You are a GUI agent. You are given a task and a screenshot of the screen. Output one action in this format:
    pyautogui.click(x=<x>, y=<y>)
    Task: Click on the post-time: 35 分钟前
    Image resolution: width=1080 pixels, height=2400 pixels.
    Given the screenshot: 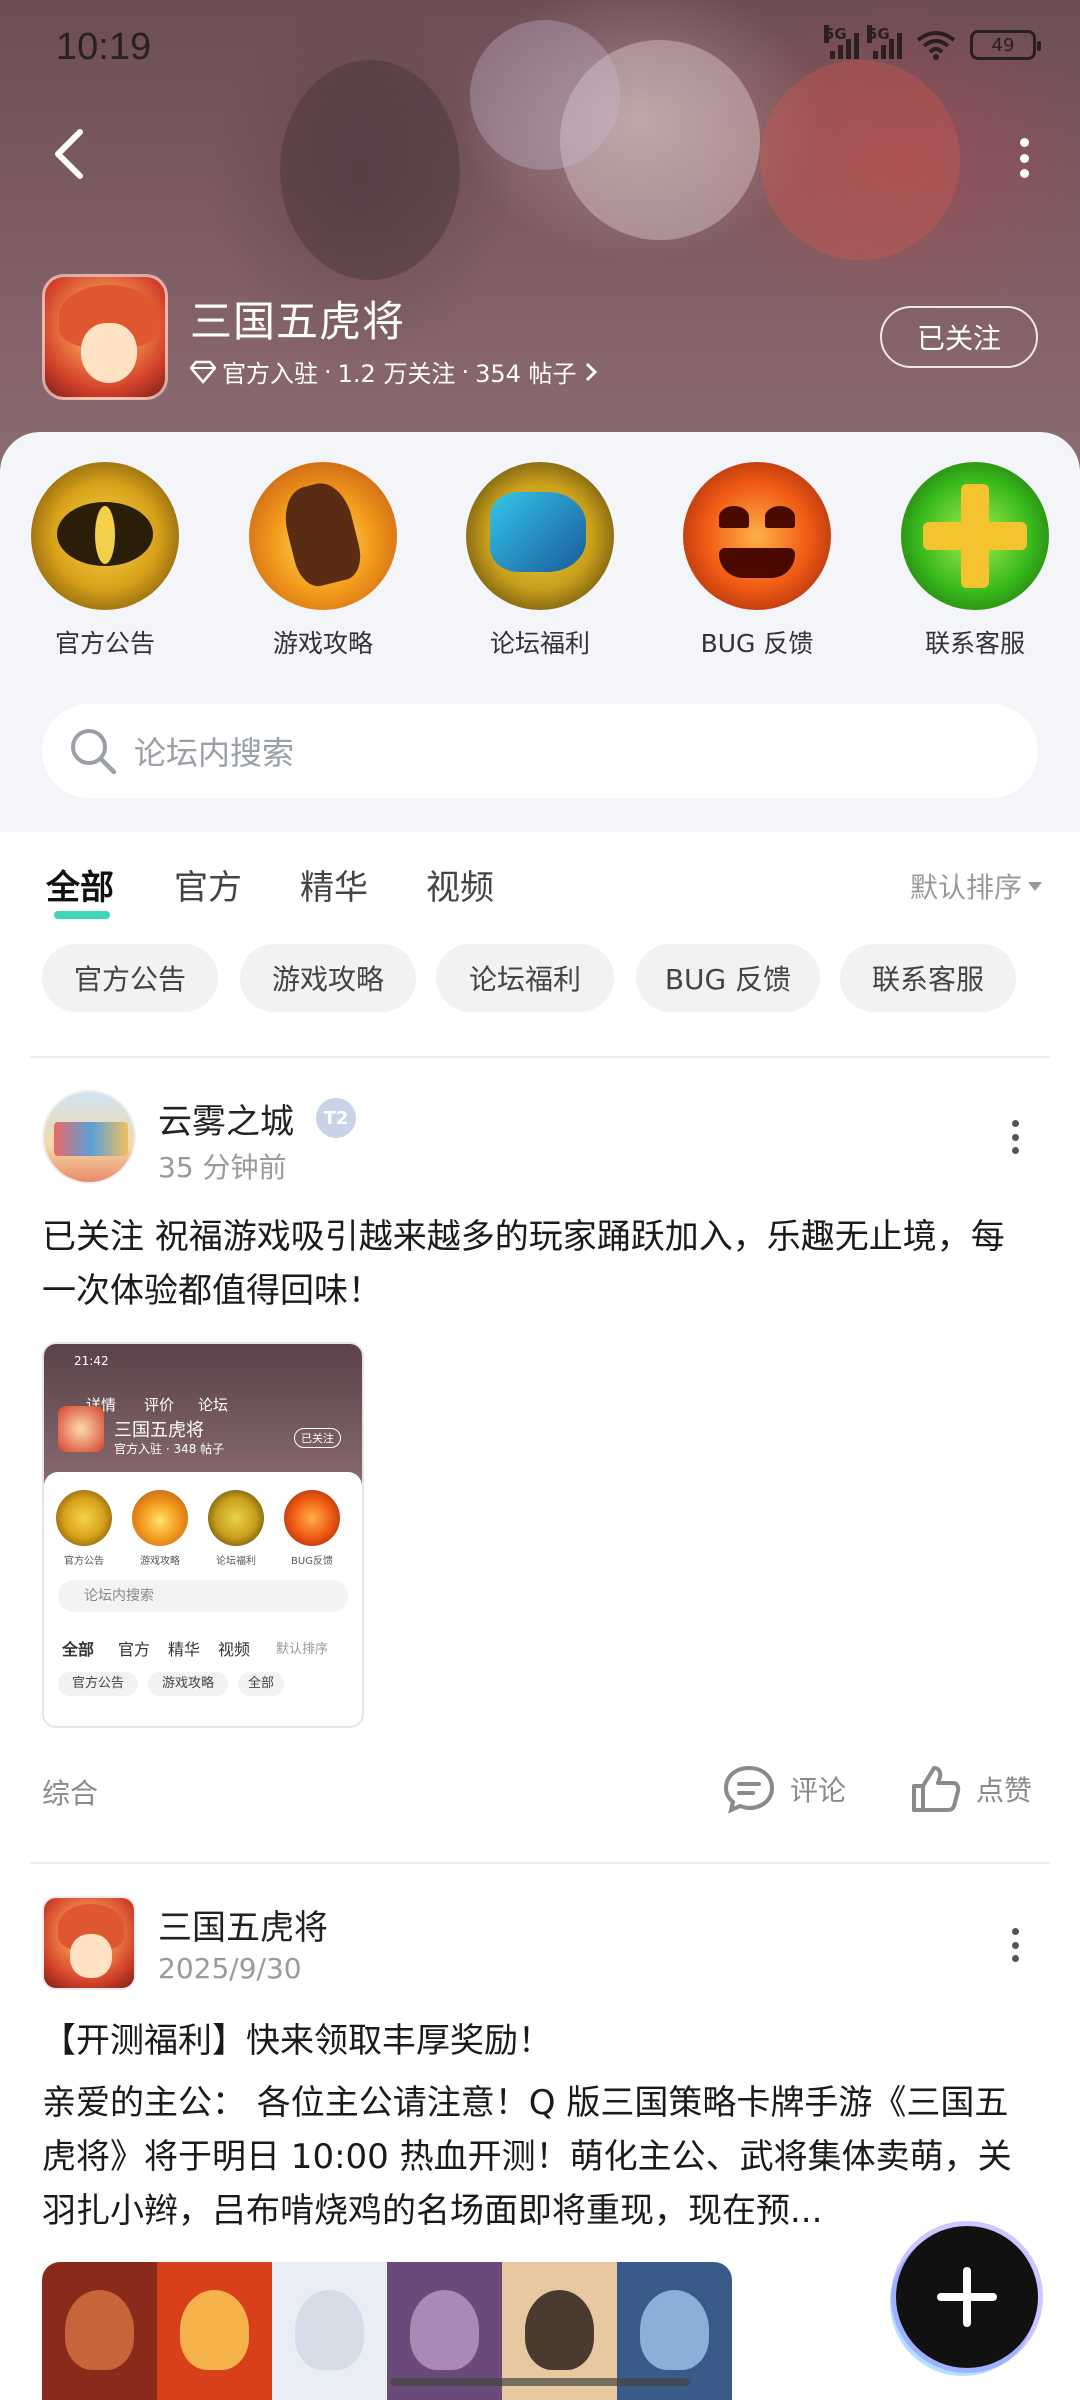 What is the action you would take?
    pyautogui.click(x=222, y=1167)
    